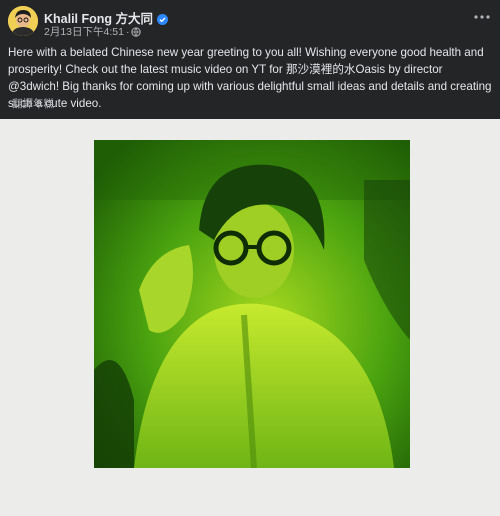 The image size is (500, 516). I want to click on verified-badge-icon, so click(163, 21).